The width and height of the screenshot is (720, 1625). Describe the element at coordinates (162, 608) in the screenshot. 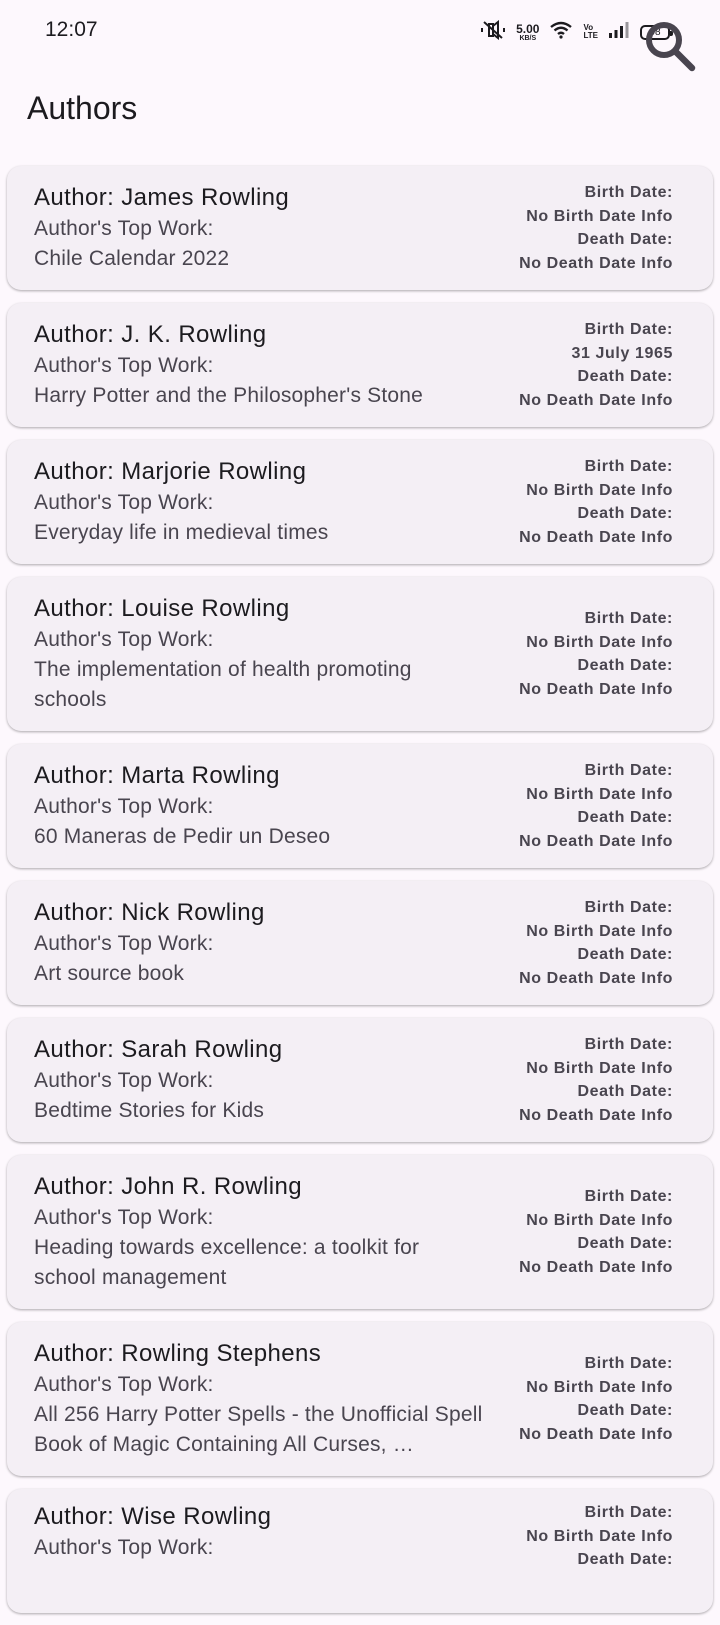

I see `author-name: Author: Louise Rowling` at that location.